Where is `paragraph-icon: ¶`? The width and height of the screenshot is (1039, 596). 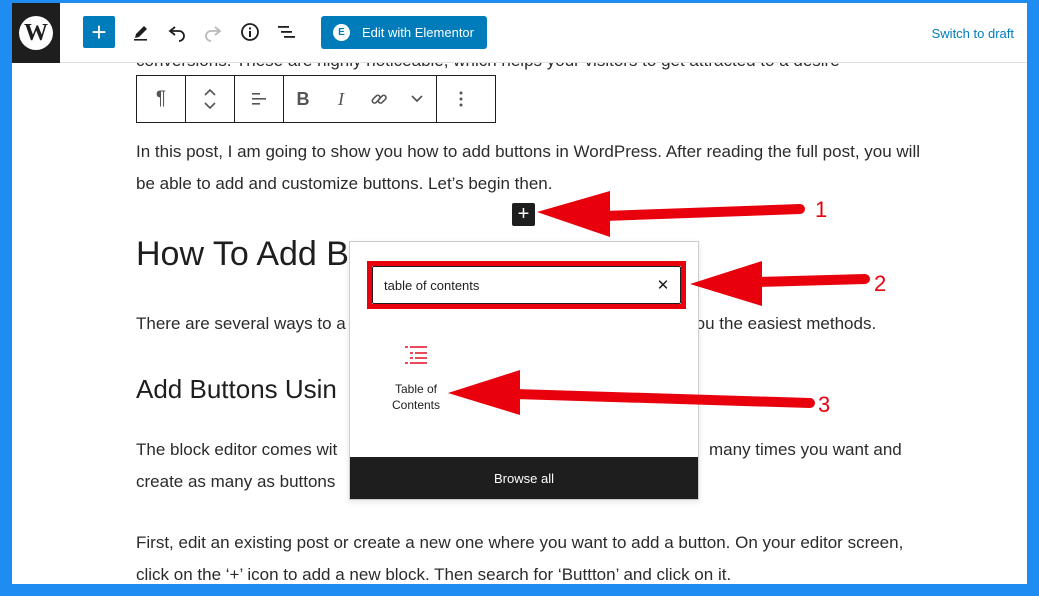 paragraph-icon: ¶ is located at coordinates (161, 98).